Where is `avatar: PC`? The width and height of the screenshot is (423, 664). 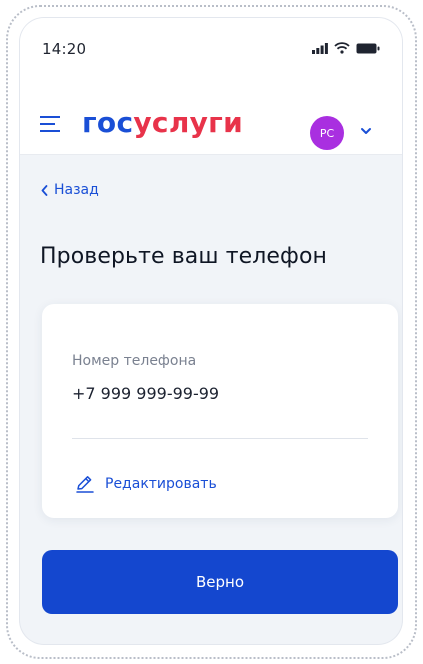 avatar: PC is located at coordinates (327, 133).